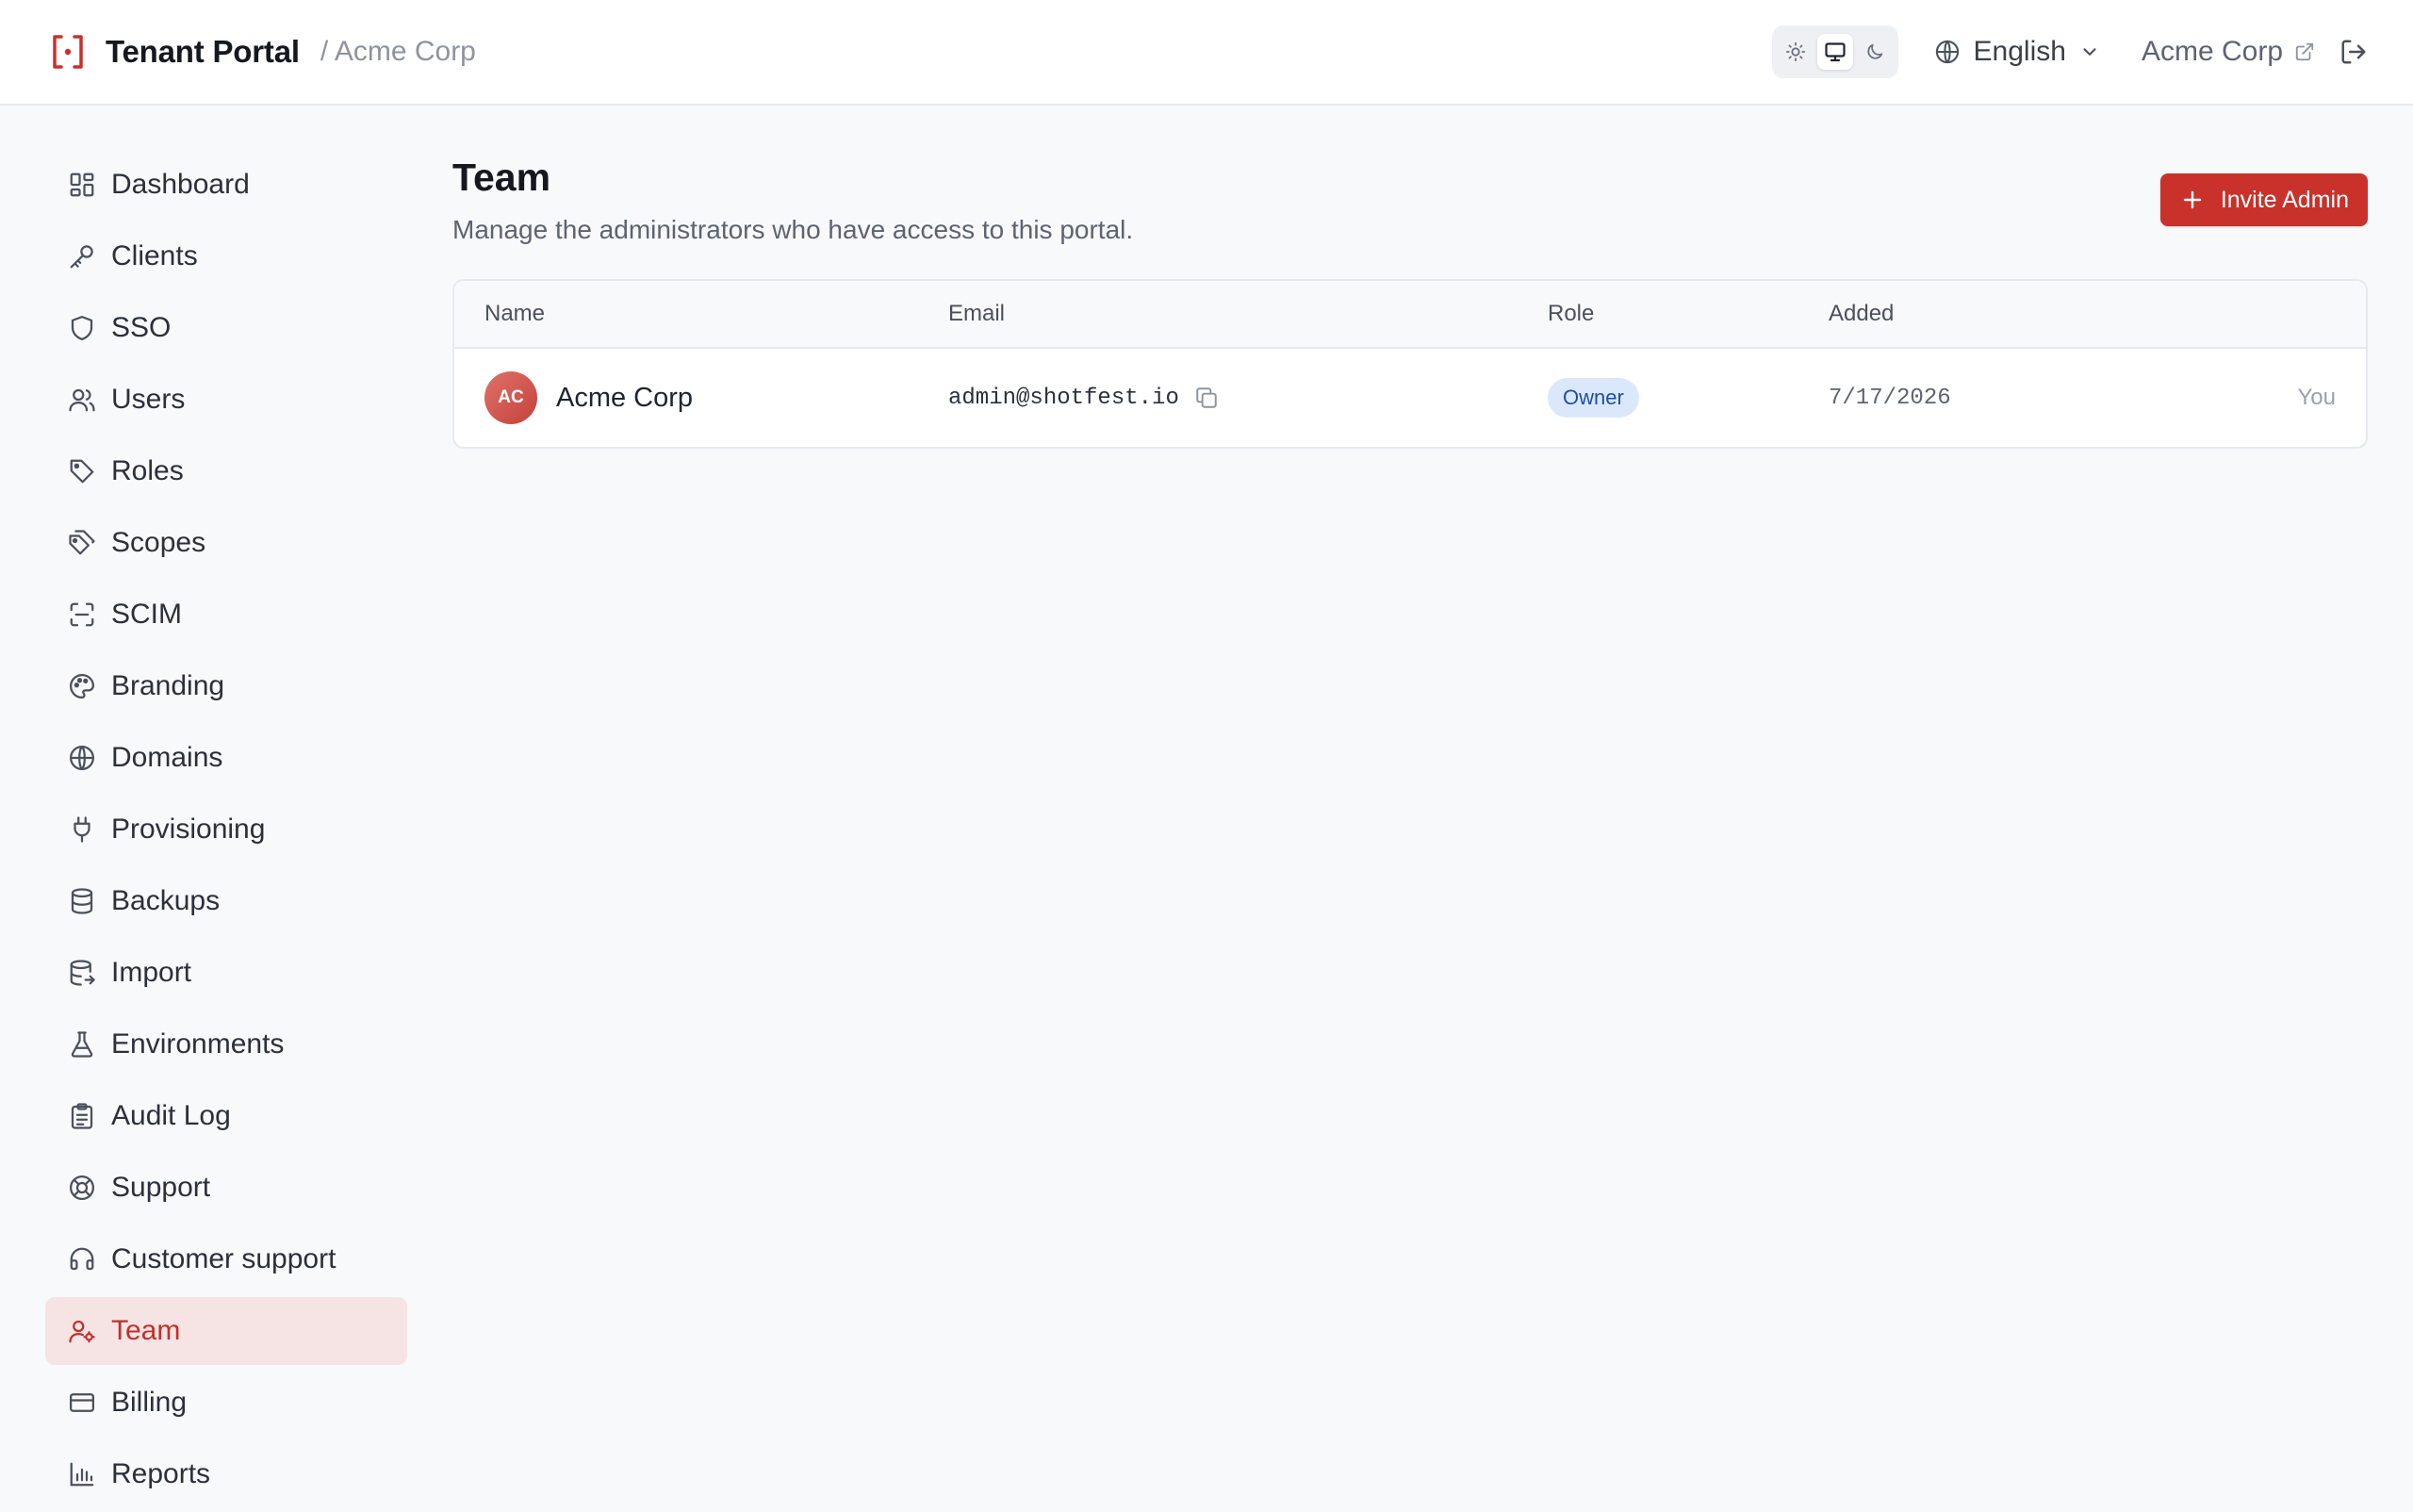 This screenshot has width=2413, height=1512. I want to click on avatar: AC, so click(511, 397).